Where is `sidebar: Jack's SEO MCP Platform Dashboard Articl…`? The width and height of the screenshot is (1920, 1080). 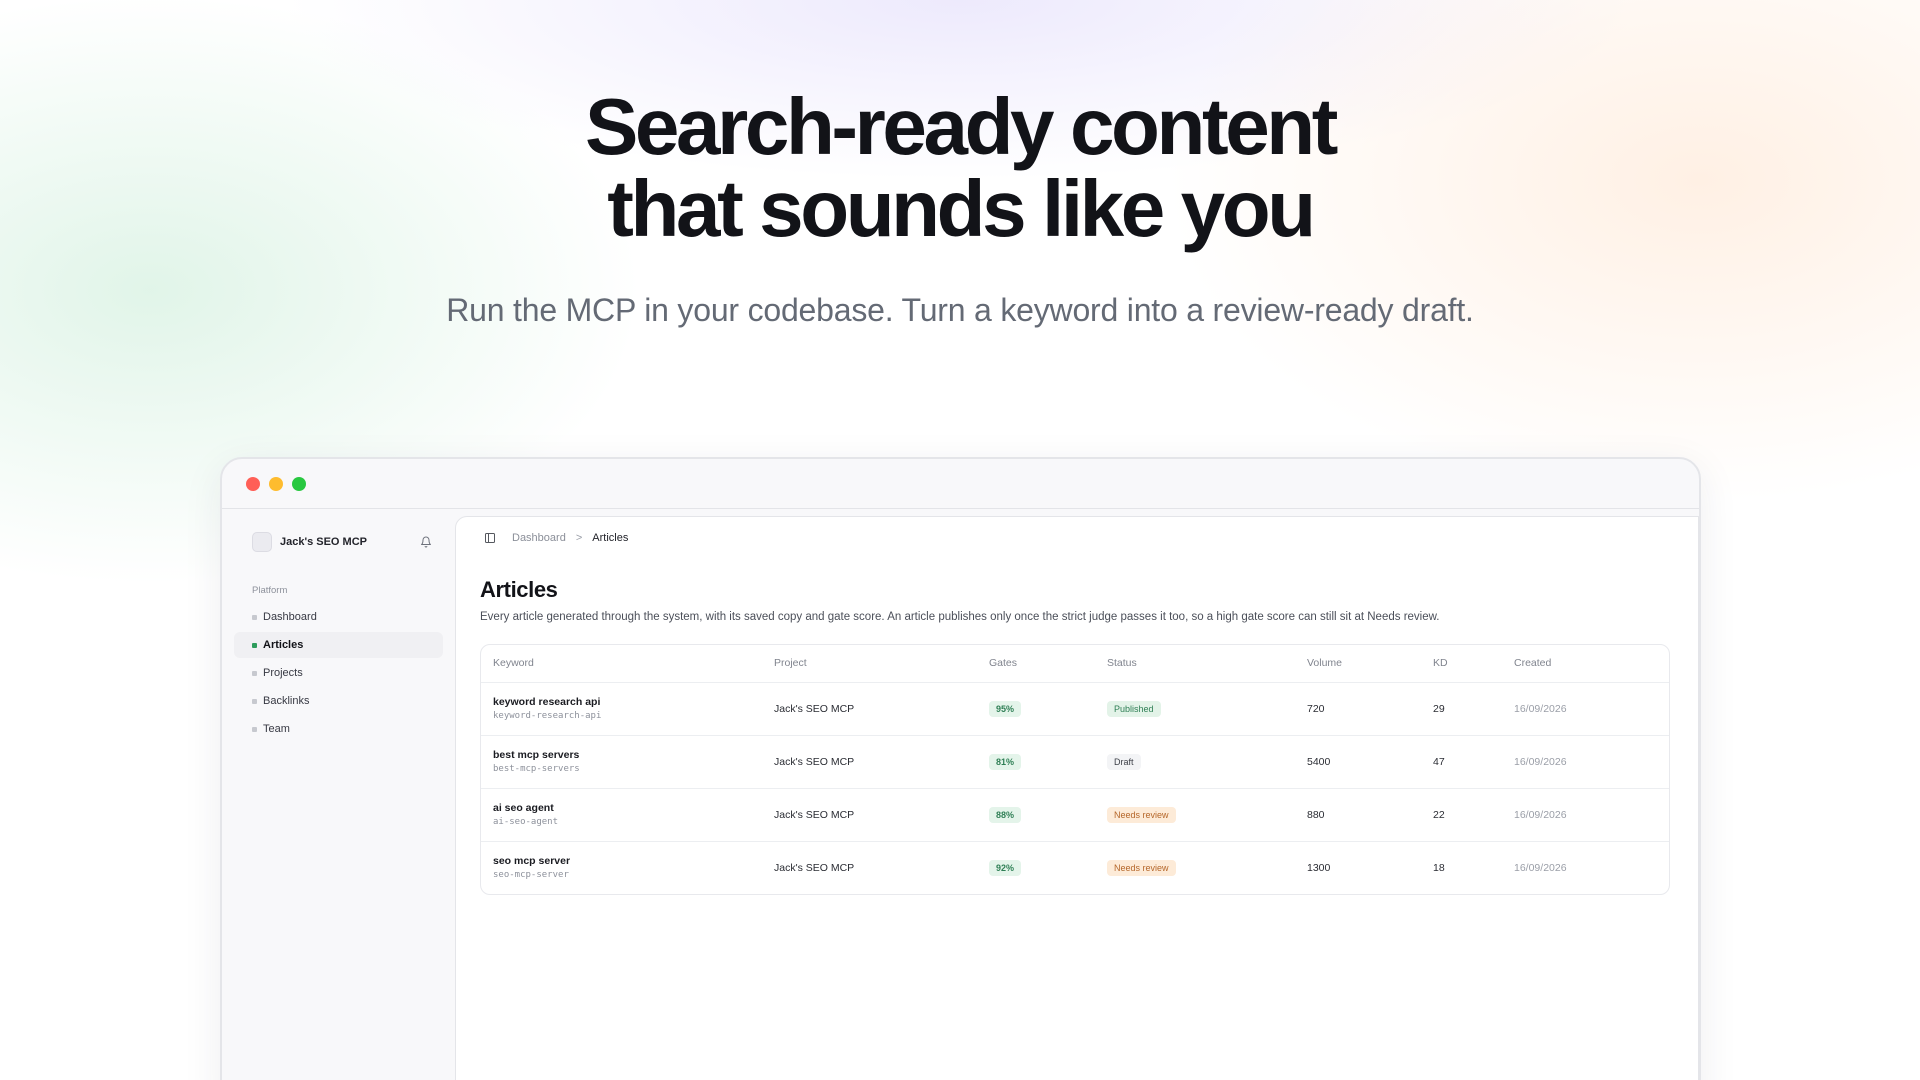
sidebar: Jack's SEO MCP Platform Dashboard Articl… is located at coordinates (338, 794).